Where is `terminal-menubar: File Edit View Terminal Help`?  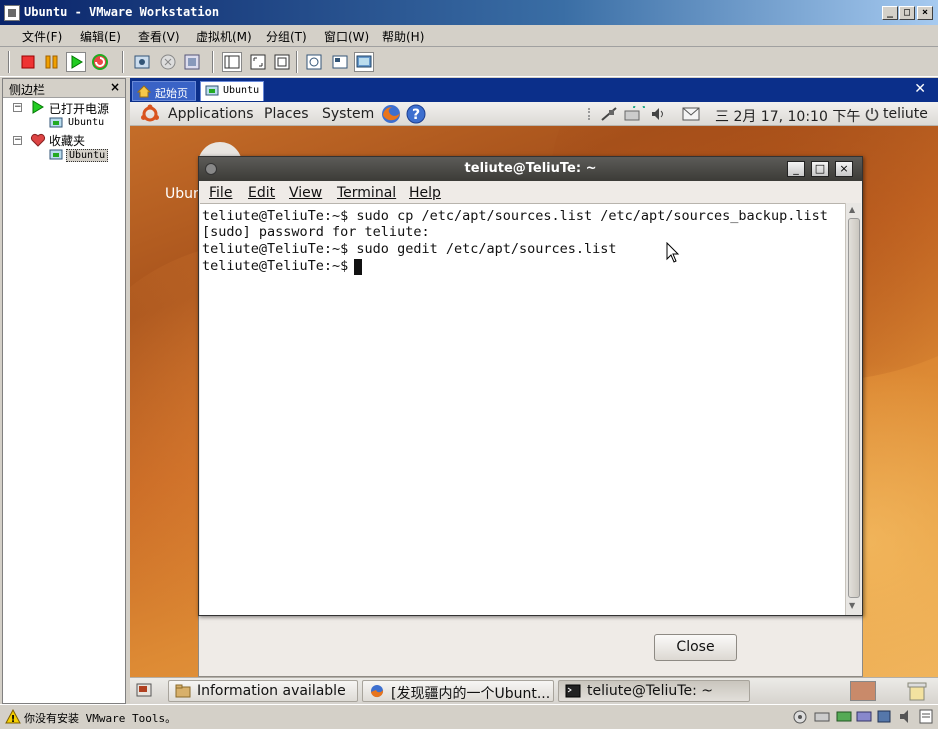
terminal-menubar: File Edit View Terminal Help is located at coordinates (530, 192).